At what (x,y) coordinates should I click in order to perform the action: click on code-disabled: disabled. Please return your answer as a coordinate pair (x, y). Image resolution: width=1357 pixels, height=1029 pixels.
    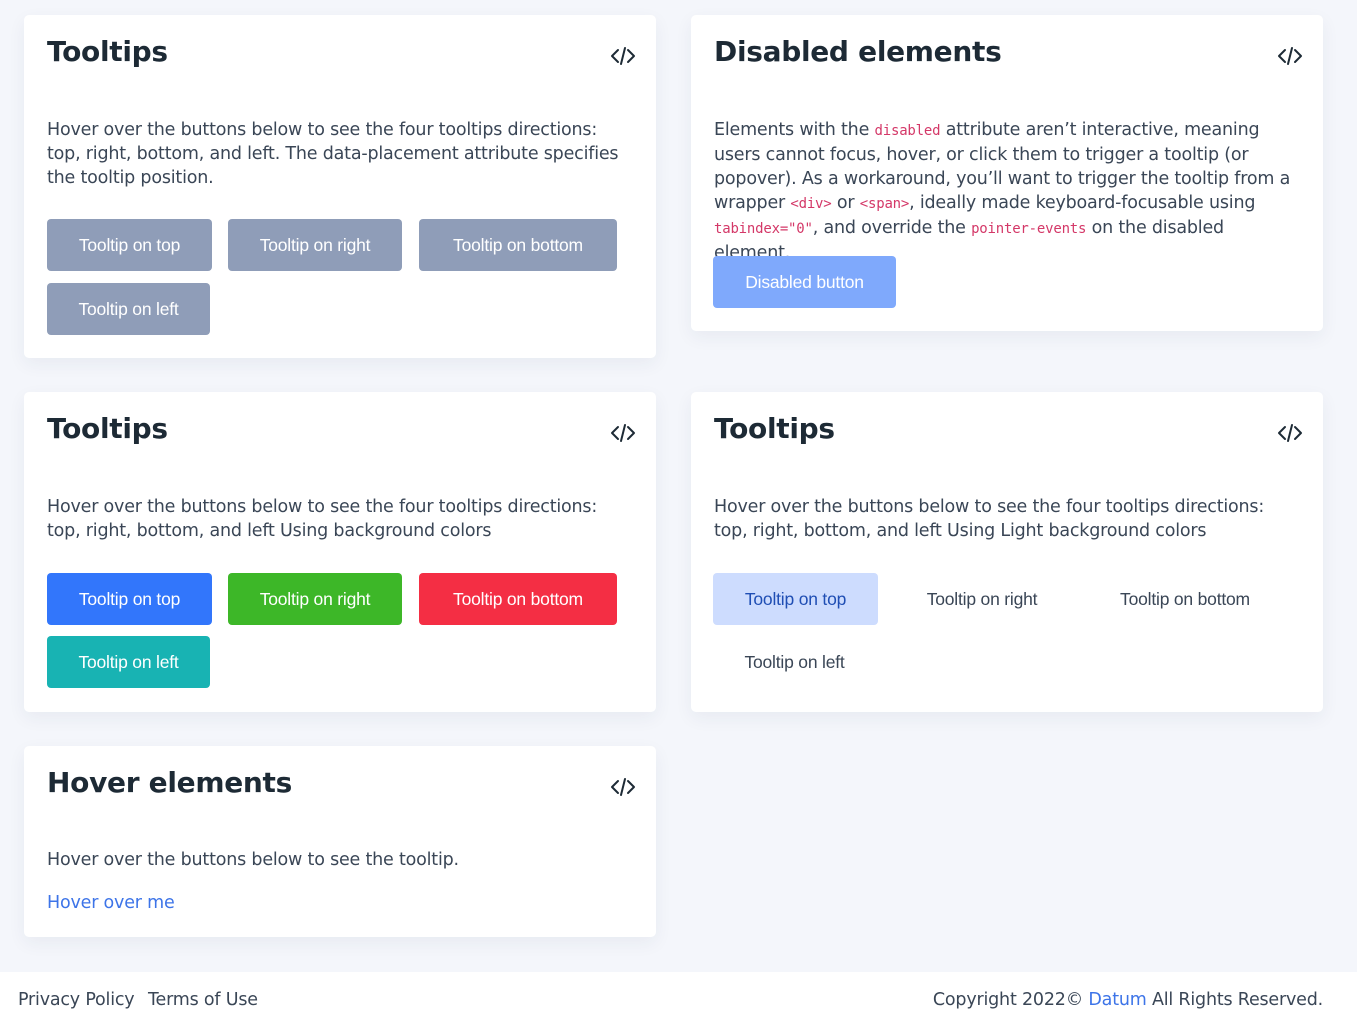
    Looking at the image, I should click on (907, 131).